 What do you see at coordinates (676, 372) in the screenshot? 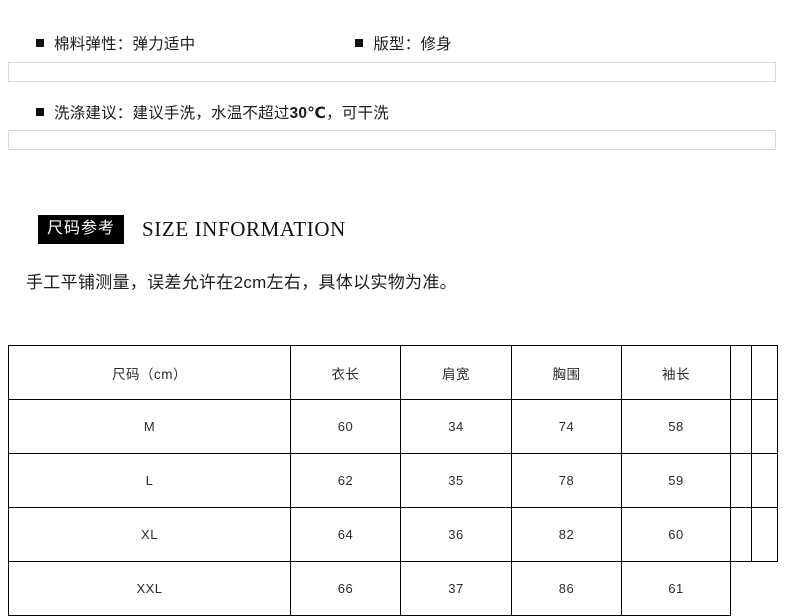
I see `table-header-sleeve: 袖长` at bounding box center [676, 372].